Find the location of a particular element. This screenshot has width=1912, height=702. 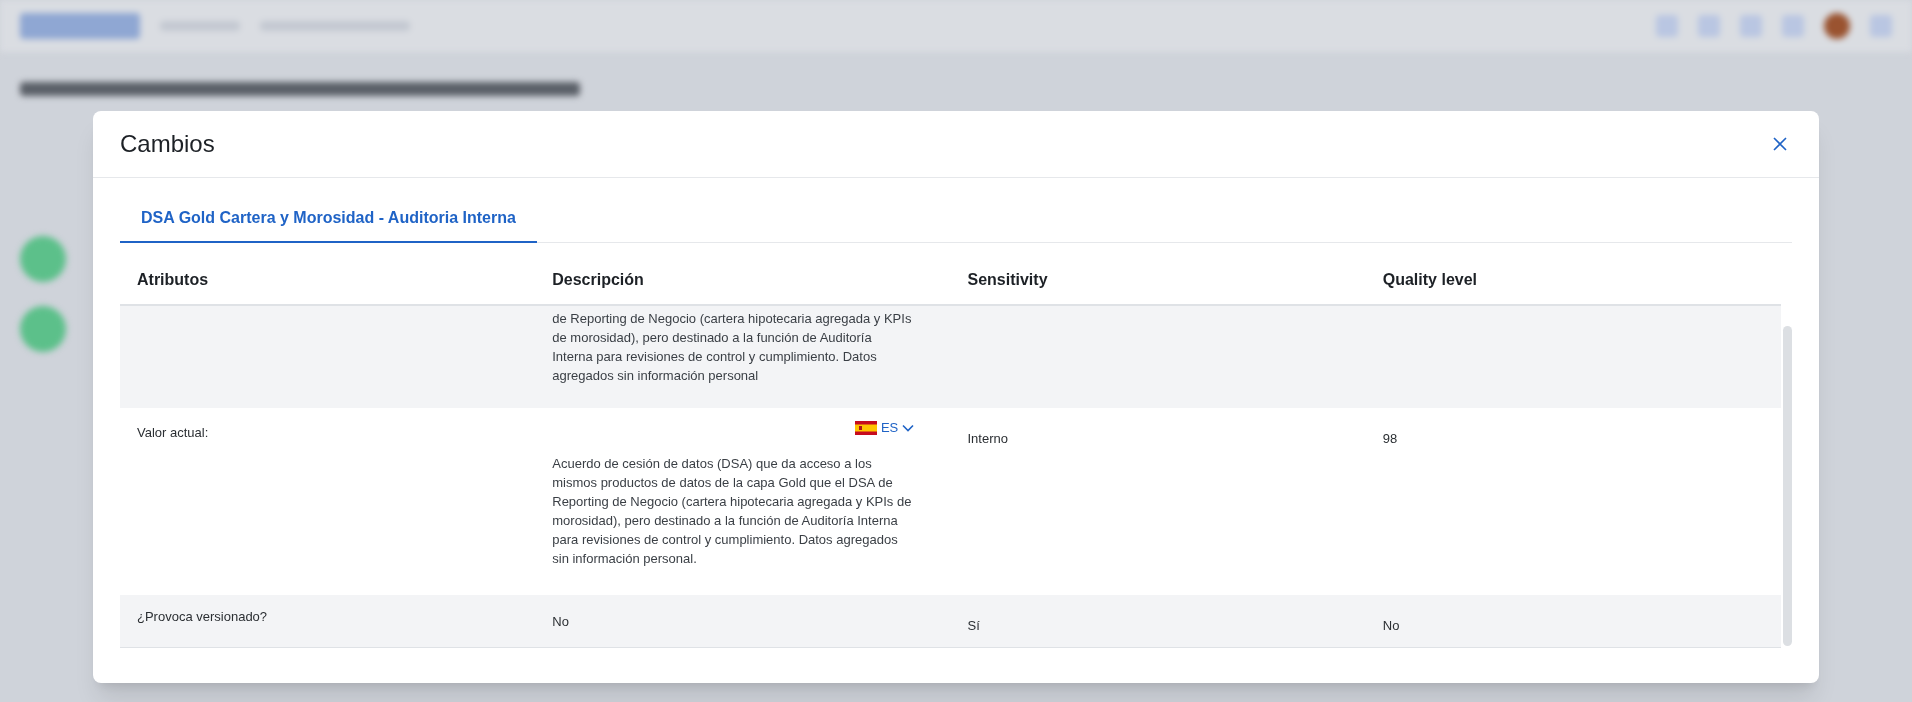

table-cell: 98 is located at coordinates (1390, 438).